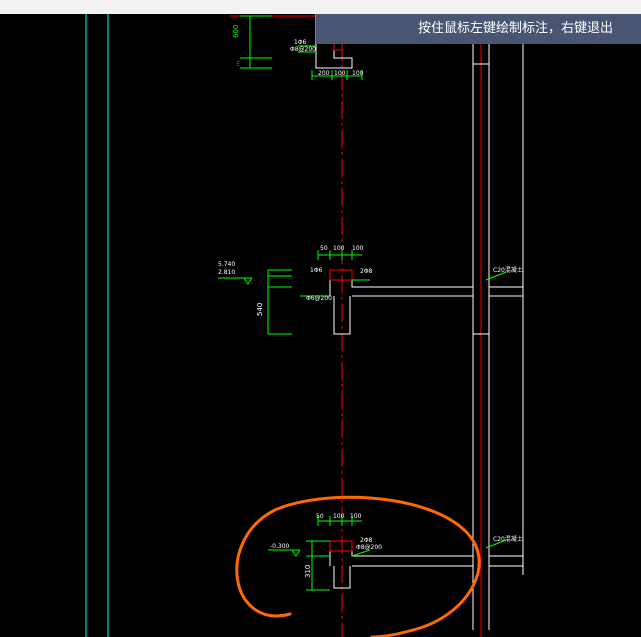 This screenshot has height=637, width=641. I want to click on top-dim-bottom-1: 200, so click(324, 73).